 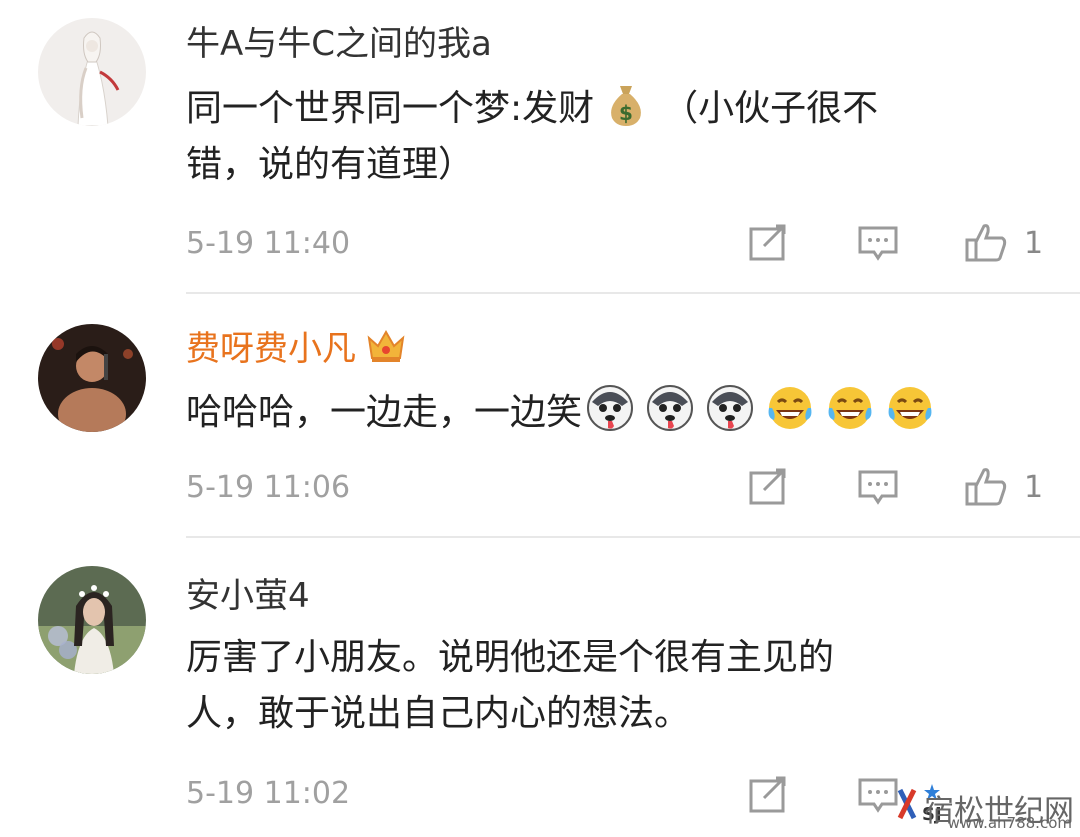 I want to click on comment-text-line: 哈哈哈，一边走，一边笑, so click(x=606, y=412).